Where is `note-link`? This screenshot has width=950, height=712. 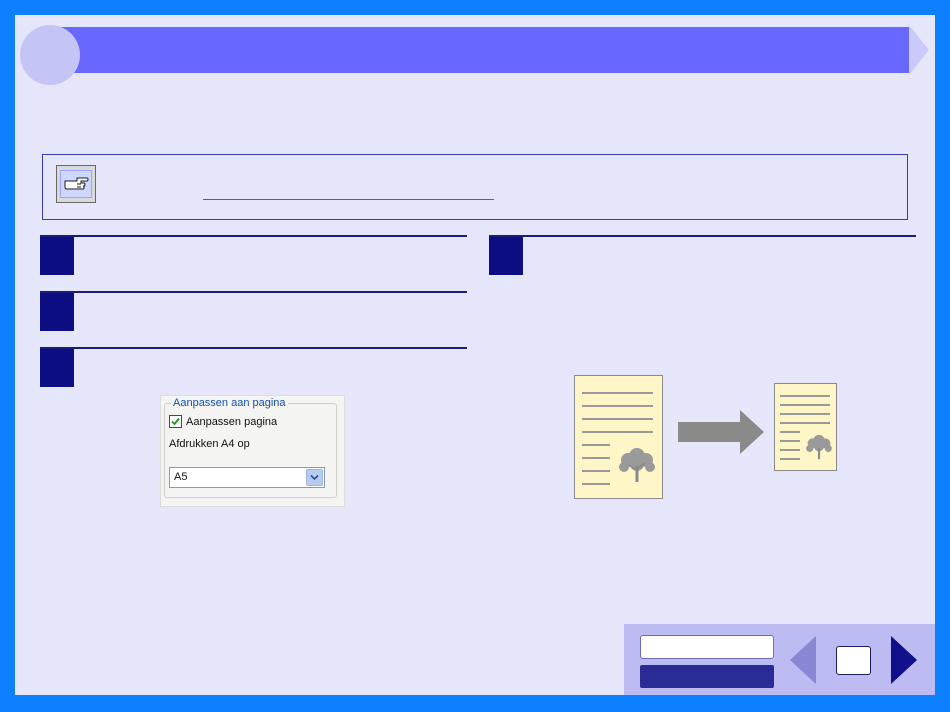 note-link is located at coordinates (348, 199).